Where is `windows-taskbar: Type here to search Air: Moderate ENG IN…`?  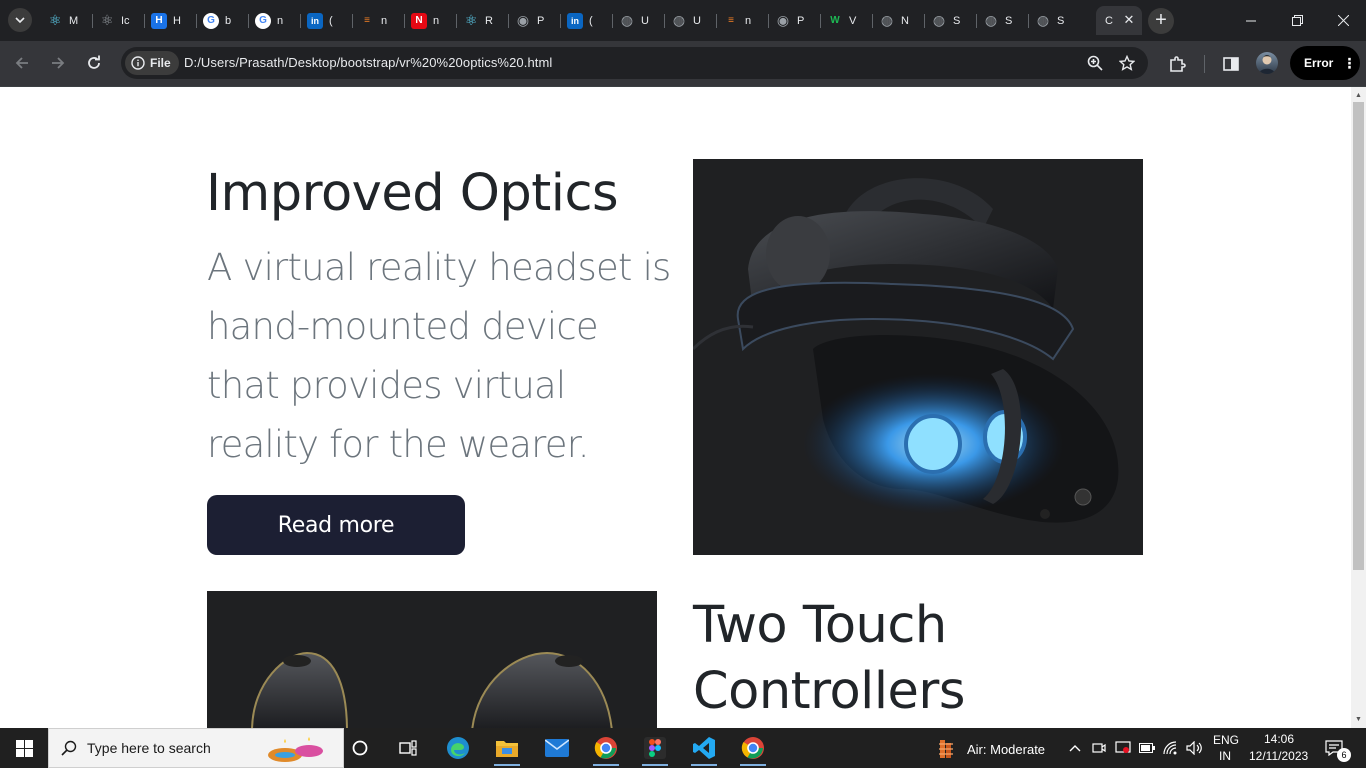 windows-taskbar: Type here to search Air: Moderate ENG IN… is located at coordinates (683, 748).